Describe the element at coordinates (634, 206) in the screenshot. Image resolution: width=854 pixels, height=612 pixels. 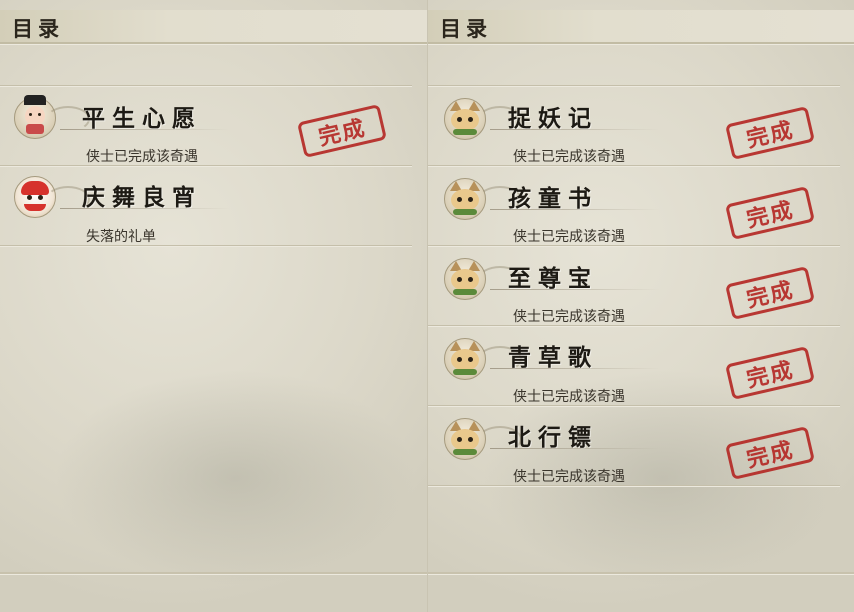
I see `adventure-entry: 孩童书 侠士已完成该奇遇 完成` at that location.